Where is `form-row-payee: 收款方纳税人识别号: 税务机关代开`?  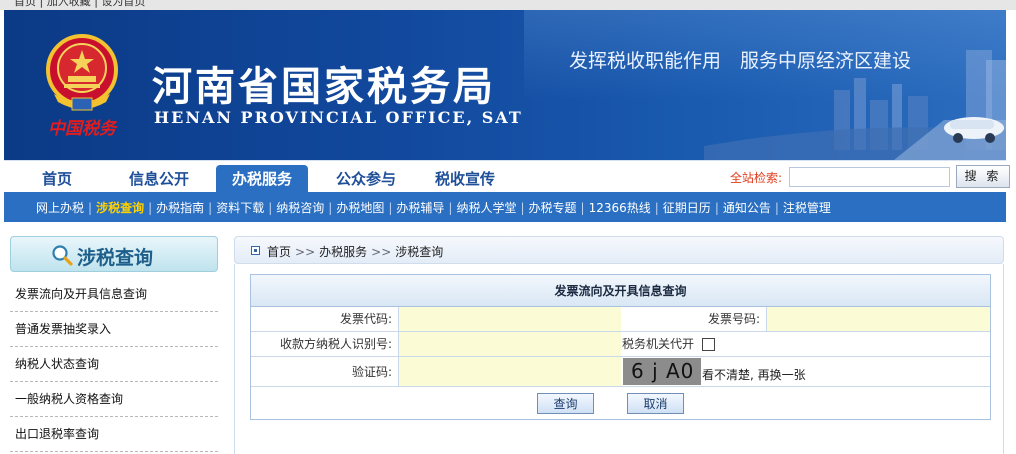
form-row-payee: 收款方纳税人识别号: 税务机关代开 is located at coordinates (620, 344).